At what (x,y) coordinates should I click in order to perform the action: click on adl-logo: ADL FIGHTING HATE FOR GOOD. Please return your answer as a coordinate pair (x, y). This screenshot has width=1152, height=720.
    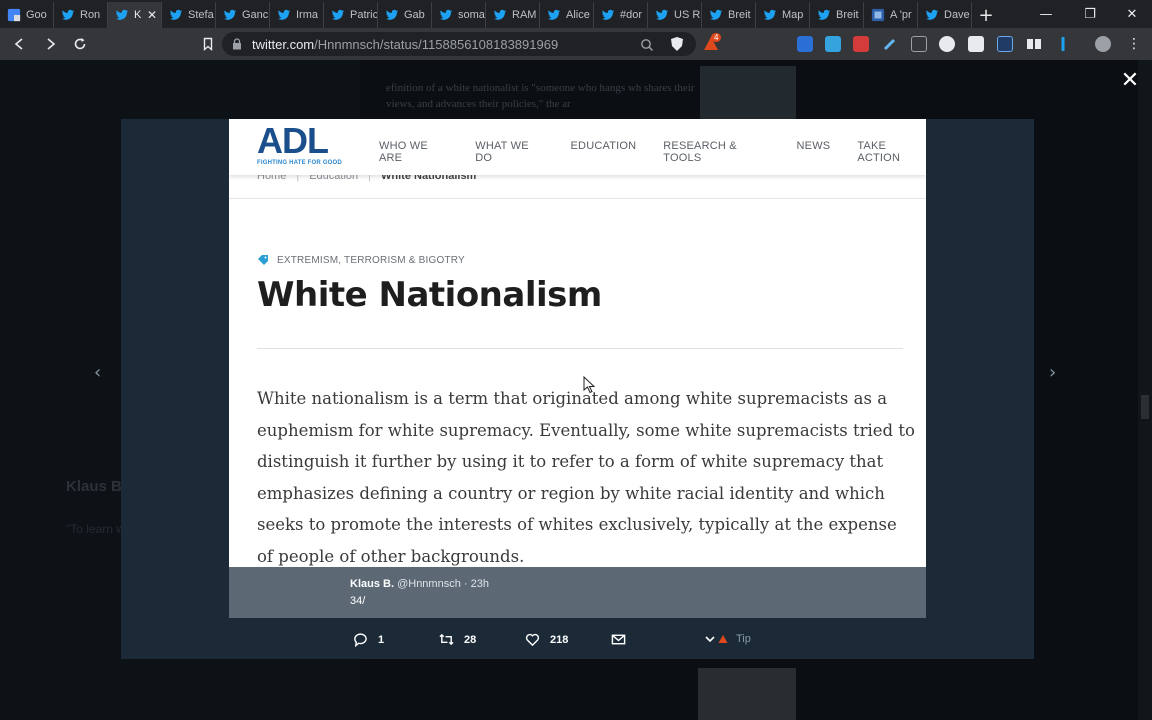
    Looking at the image, I should click on (304, 147).